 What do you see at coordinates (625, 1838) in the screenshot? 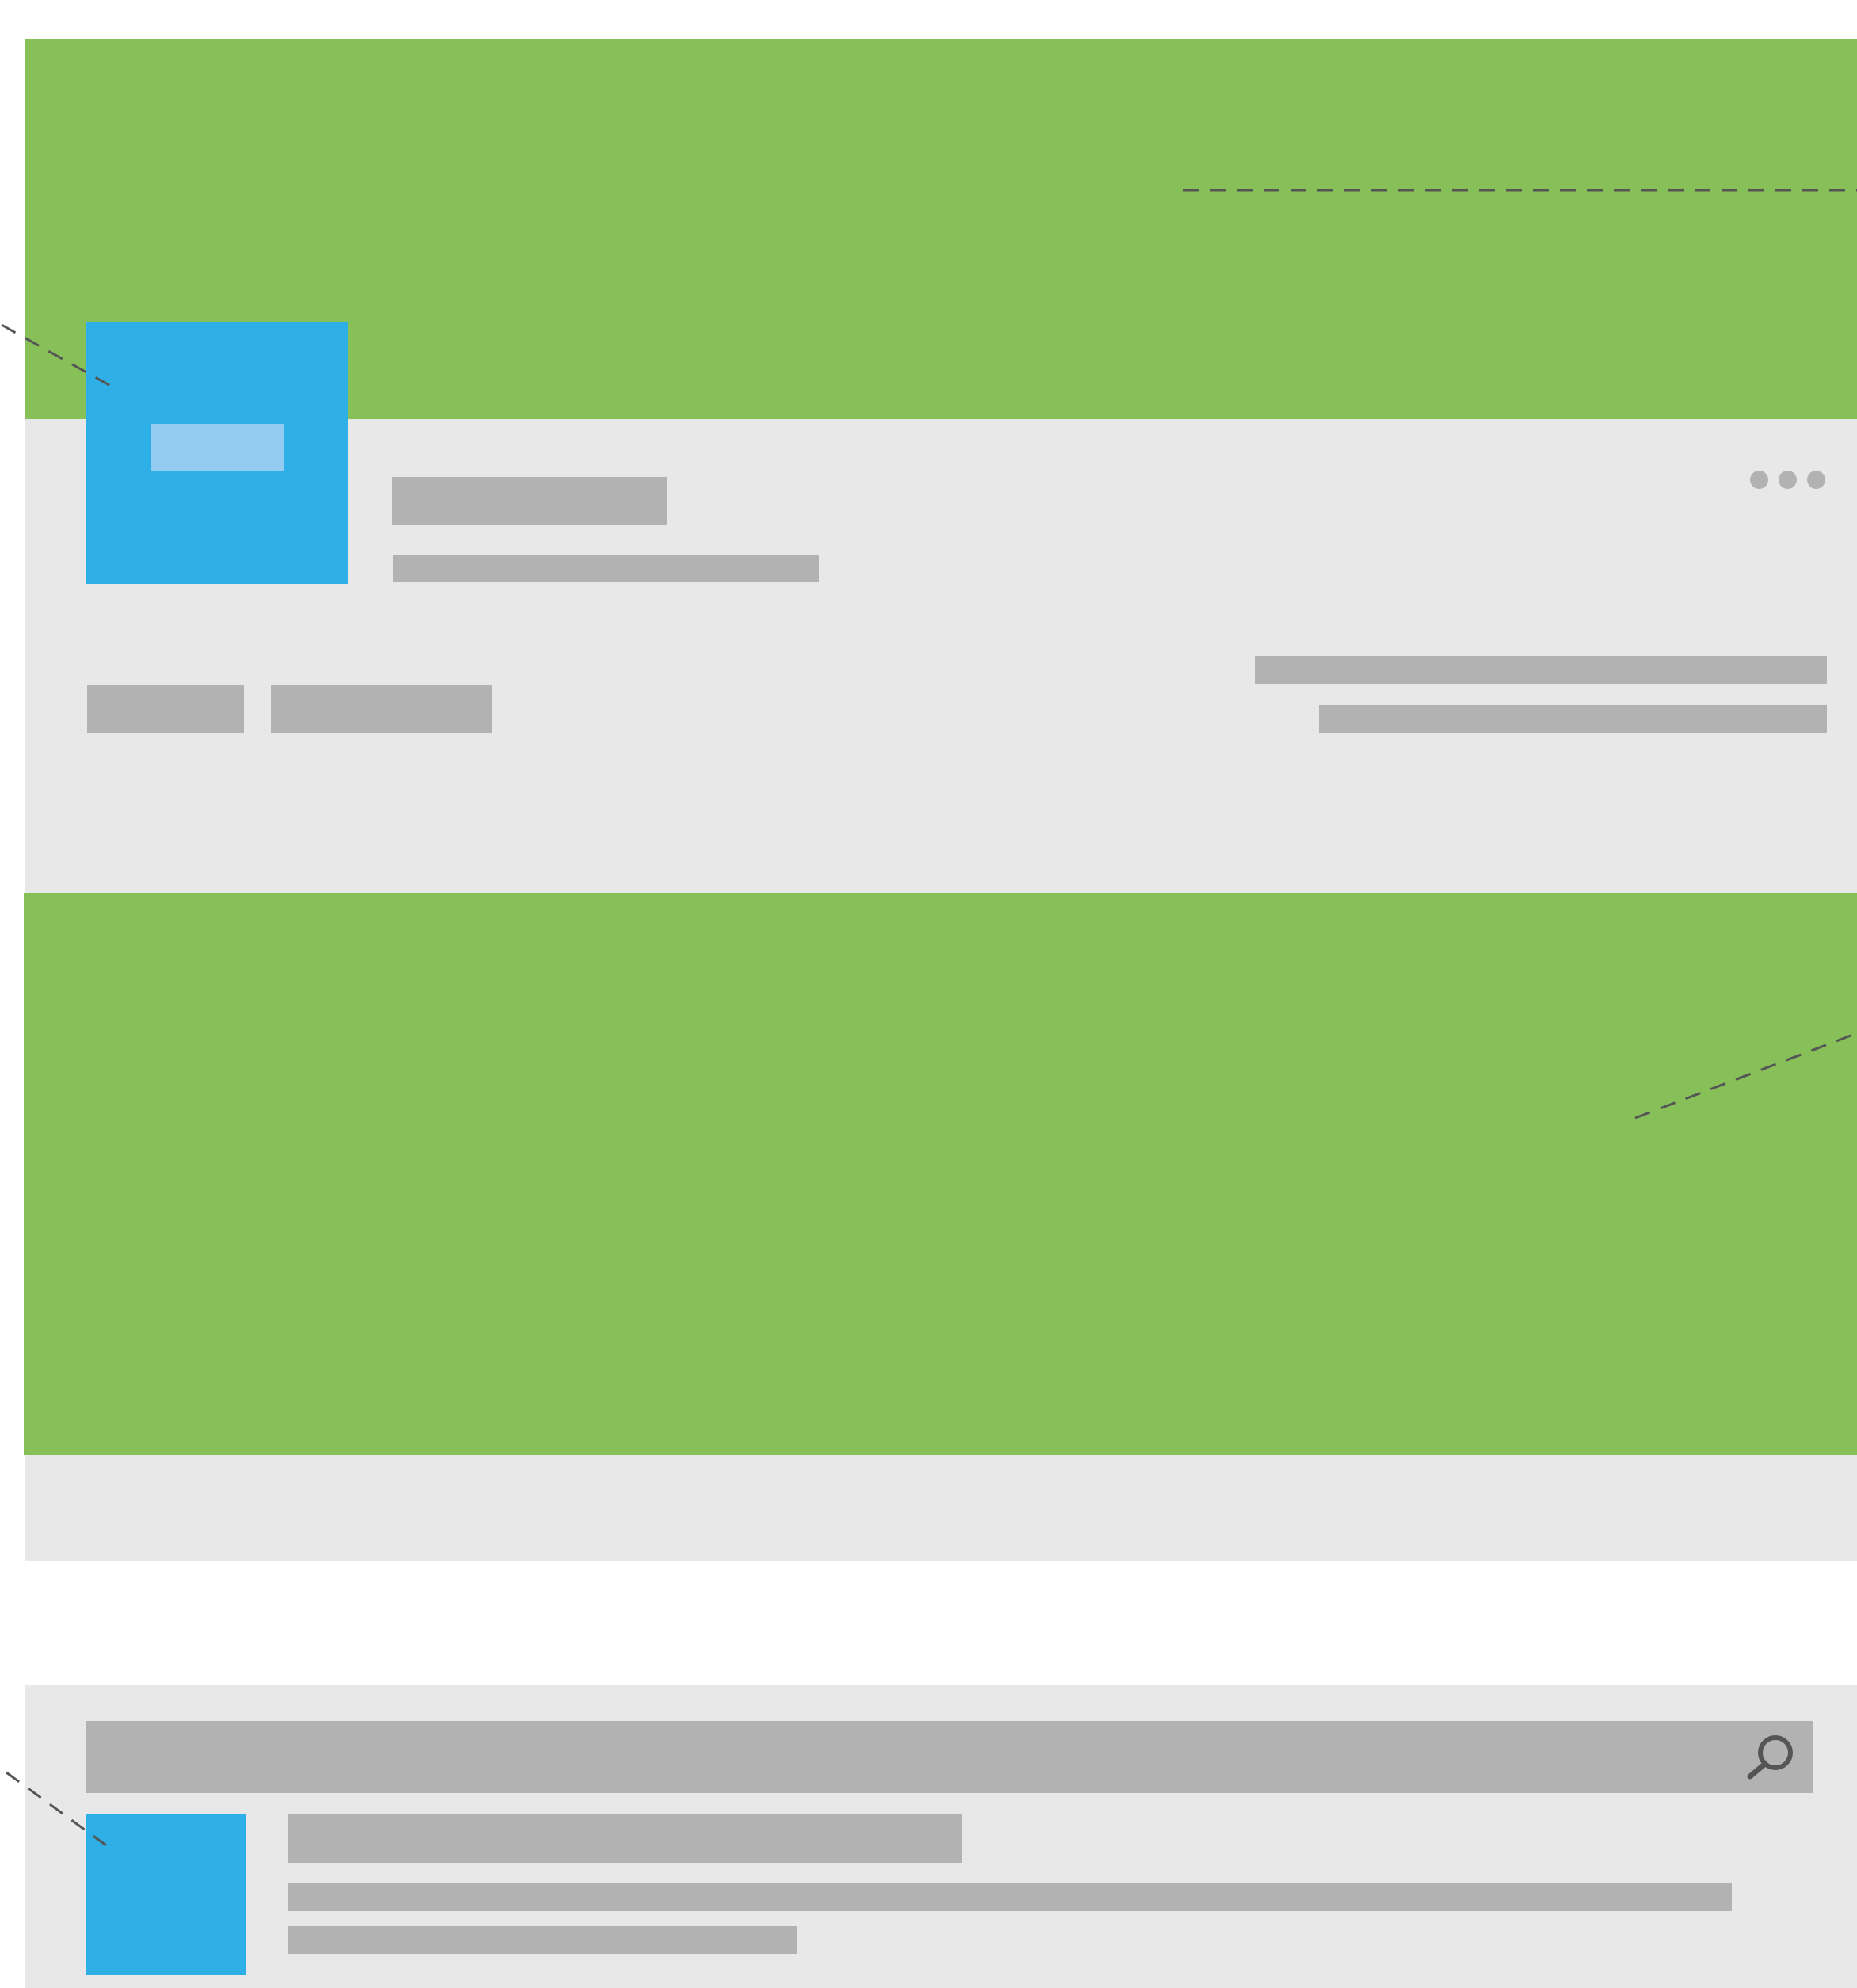
I see `result-title-placeholder` at bounding box center [625, 1838].